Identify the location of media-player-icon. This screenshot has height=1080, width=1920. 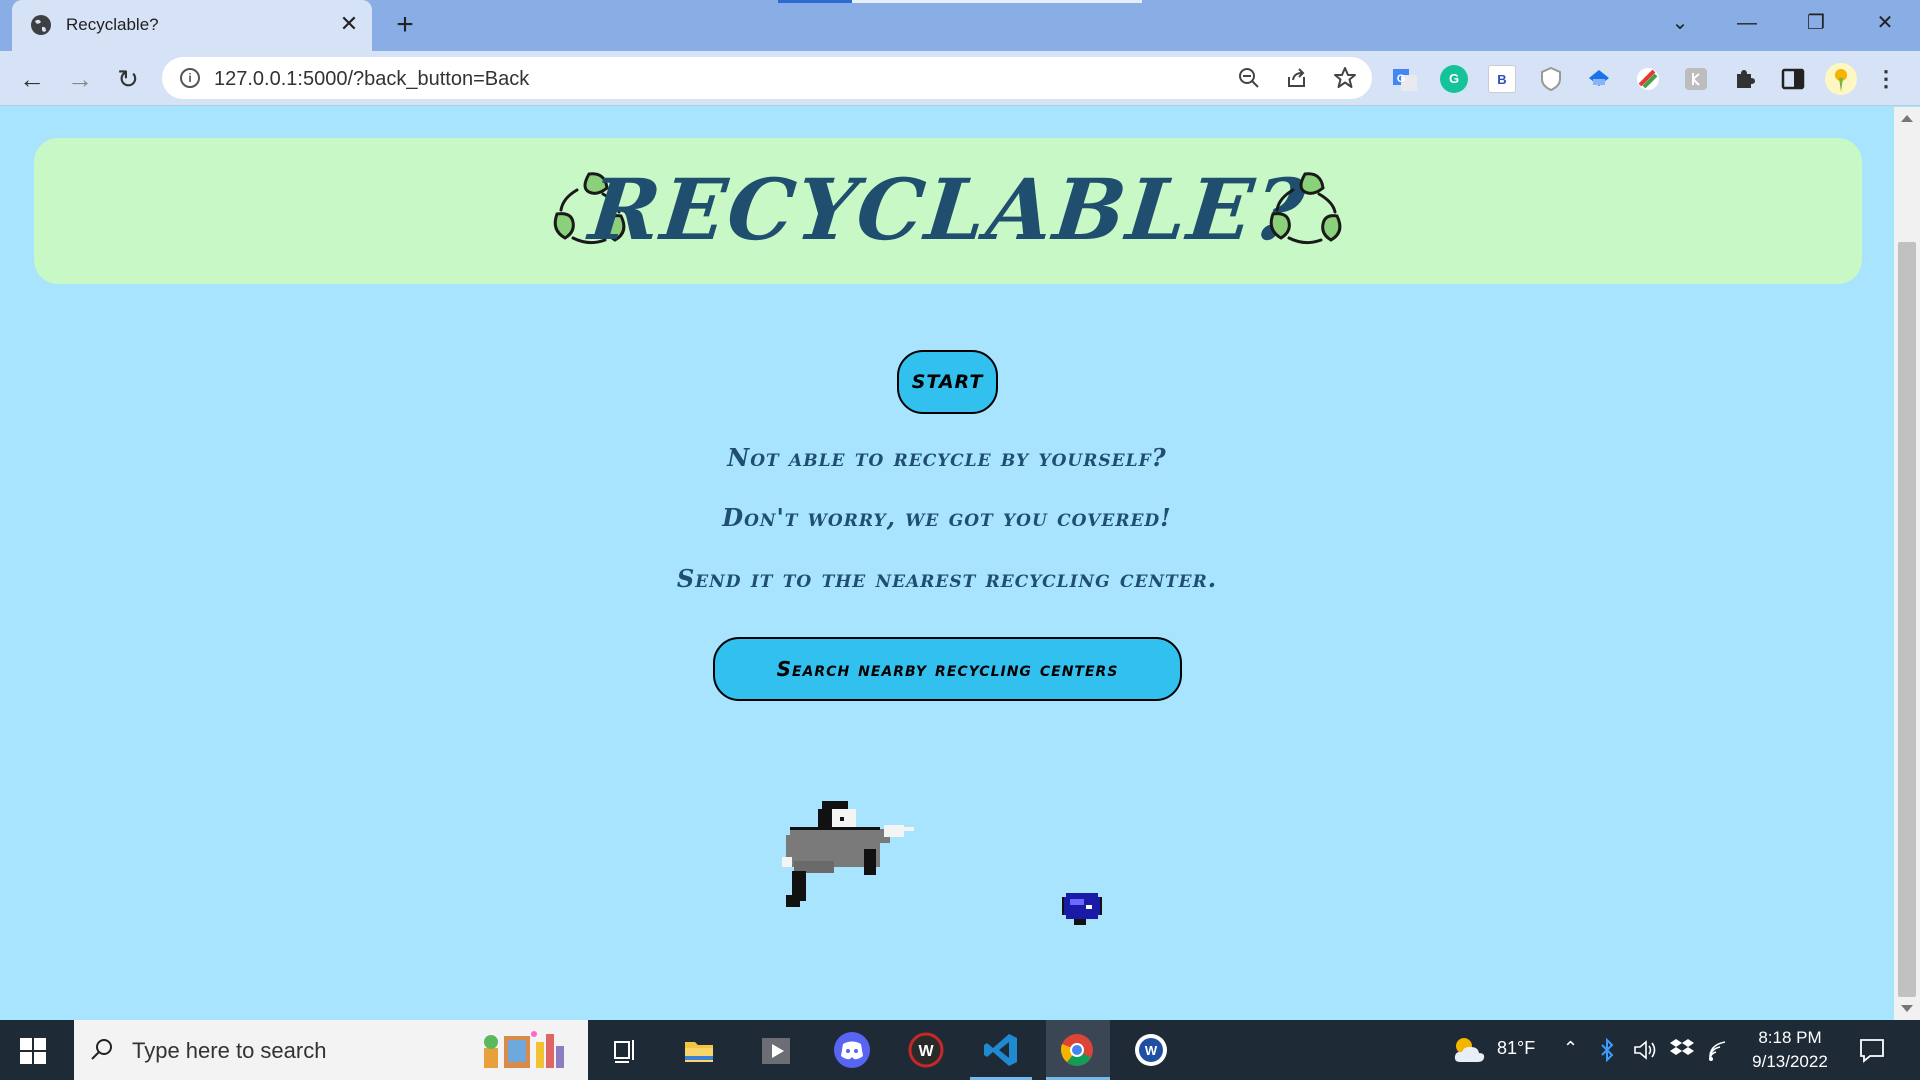
(776, 1050).